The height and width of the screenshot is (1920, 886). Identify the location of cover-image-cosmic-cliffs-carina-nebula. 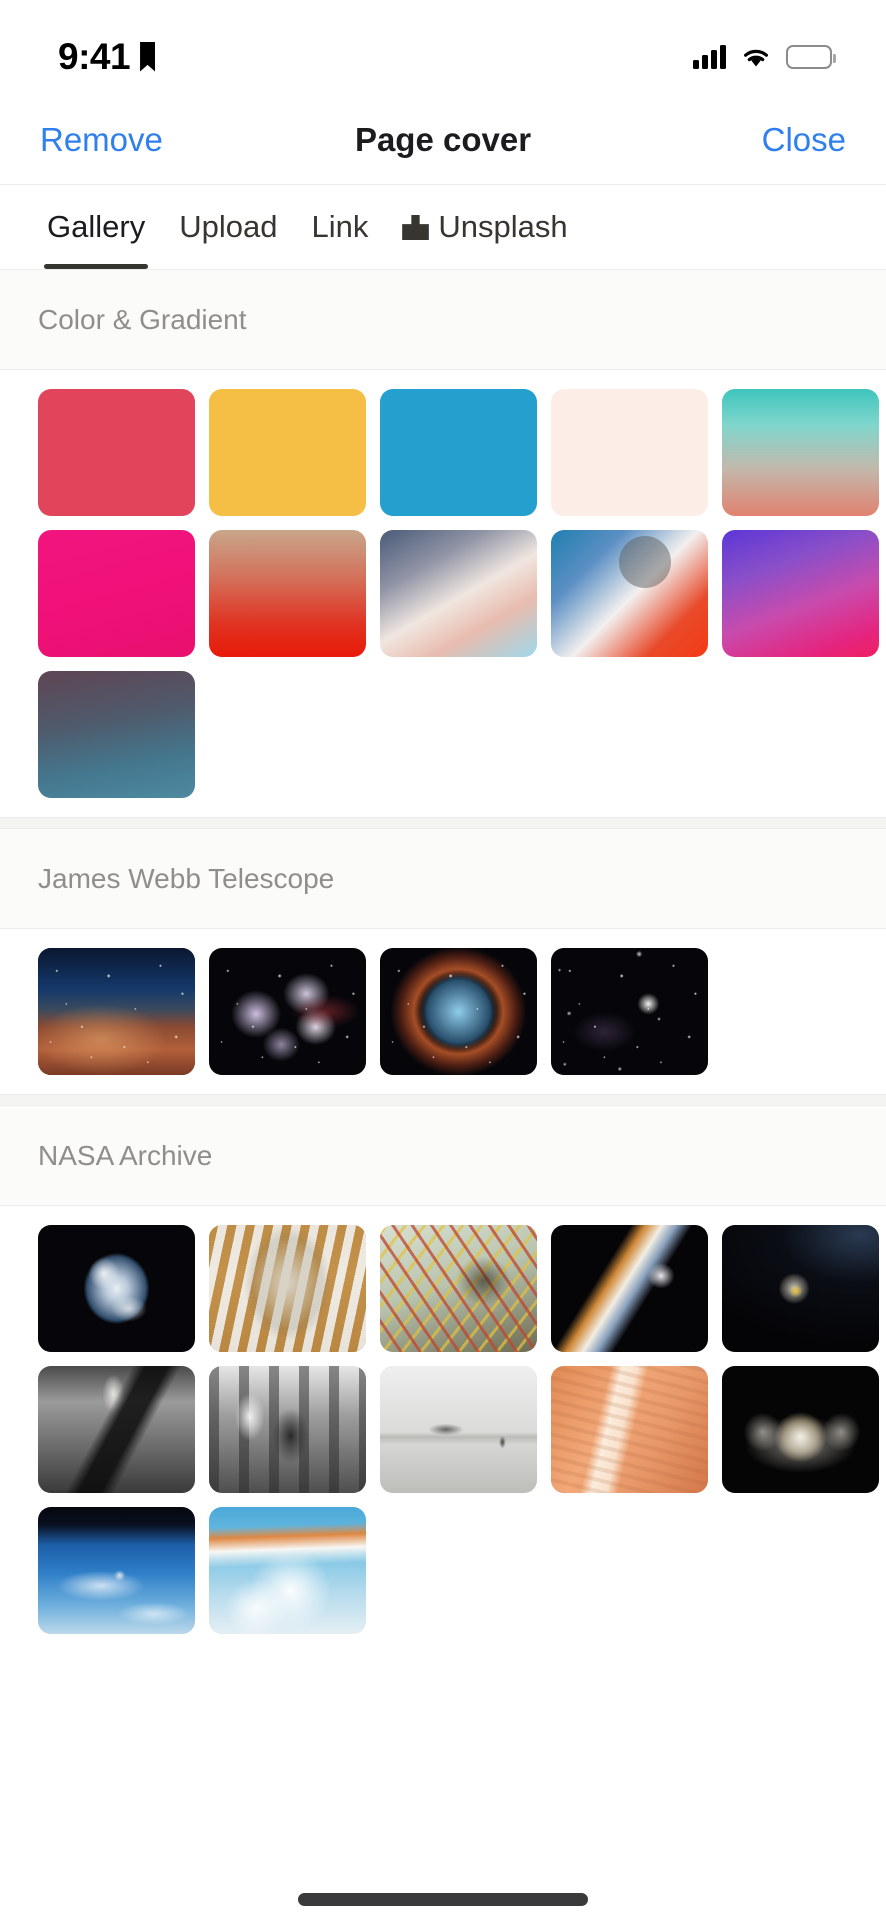
(116, 1011).